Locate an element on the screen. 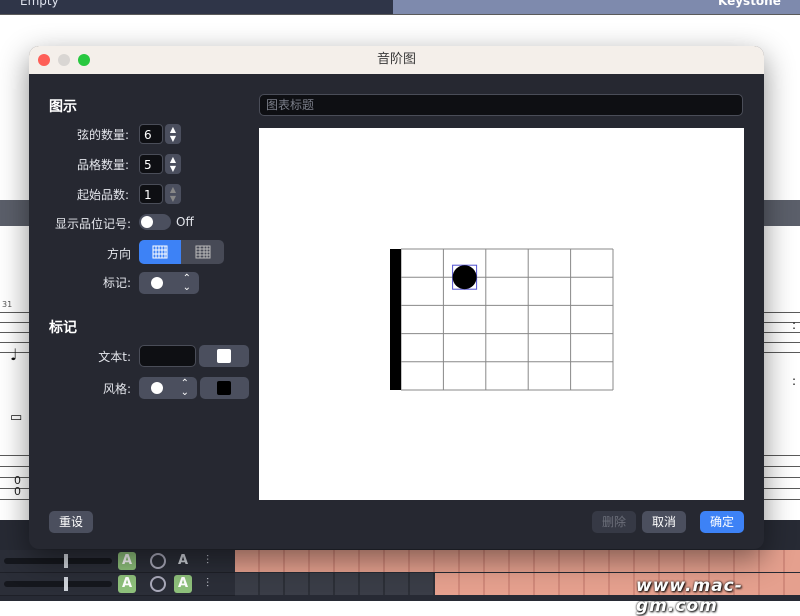  strings-stepper: ▲ ▼ is located at coordinates (173, 134).